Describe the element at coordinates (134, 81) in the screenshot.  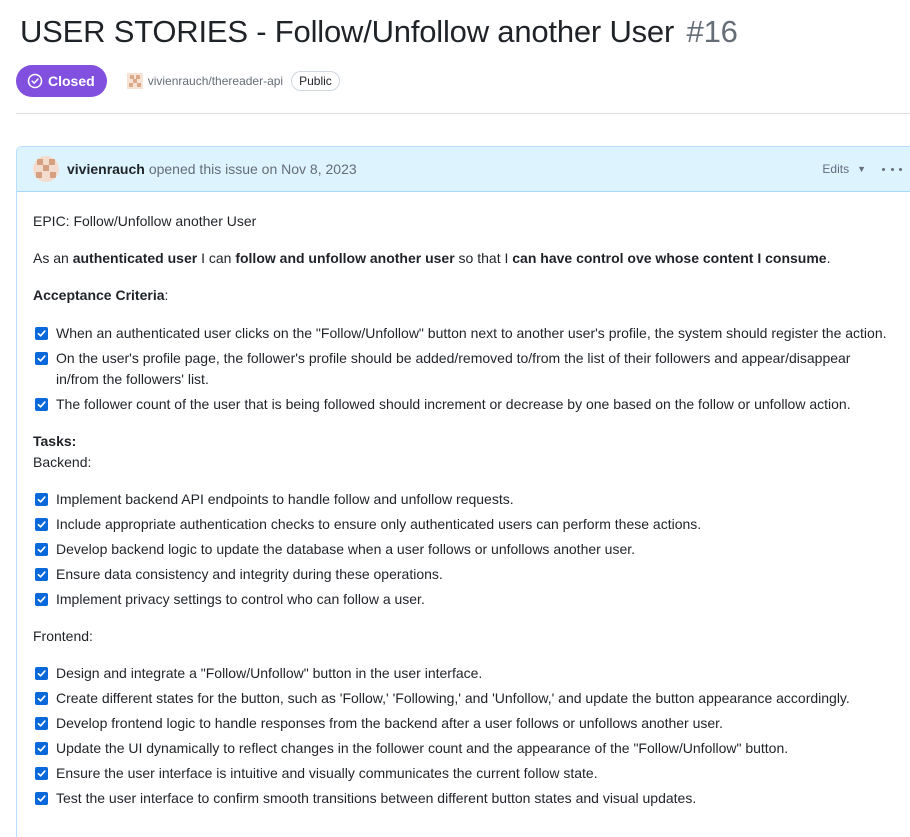
I see `repo-owner-avatar` at that location.